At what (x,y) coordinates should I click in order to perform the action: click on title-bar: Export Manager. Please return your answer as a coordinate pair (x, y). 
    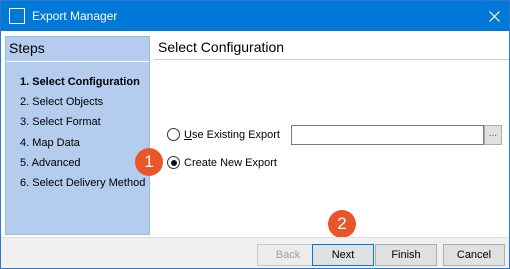
    Looking at the image, I should click on (255, 16).